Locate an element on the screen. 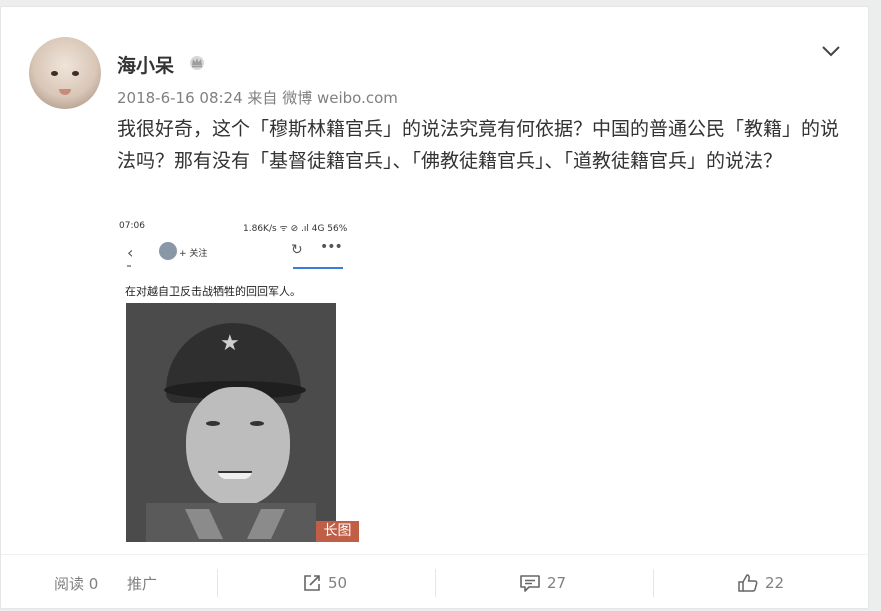 The image size is (881, 611). cap-star-icon: ★ is located at coordinates (230, 343).